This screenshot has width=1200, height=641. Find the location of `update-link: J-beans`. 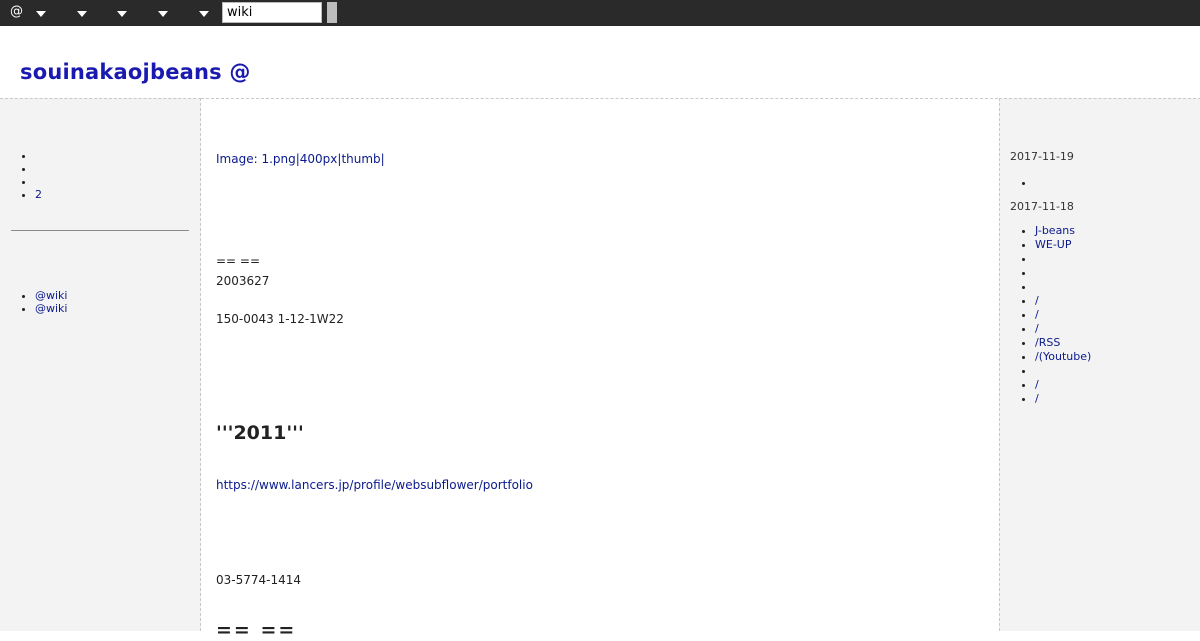

update-link: J-beans is located at coordinates (1055, 230).